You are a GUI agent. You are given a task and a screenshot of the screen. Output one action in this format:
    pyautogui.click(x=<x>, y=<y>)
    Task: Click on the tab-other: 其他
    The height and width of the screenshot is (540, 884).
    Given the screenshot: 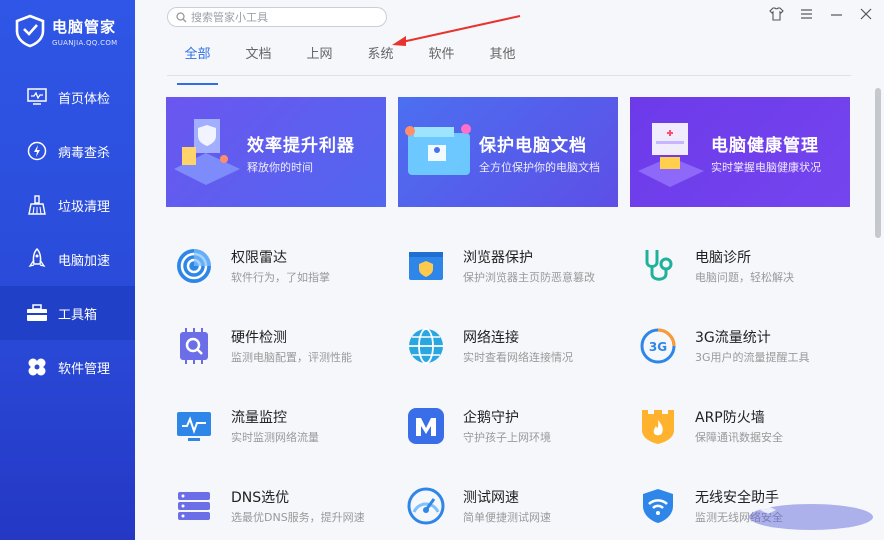 What is the action you would take?
    pyautogui.click(x=502, y=59)
    